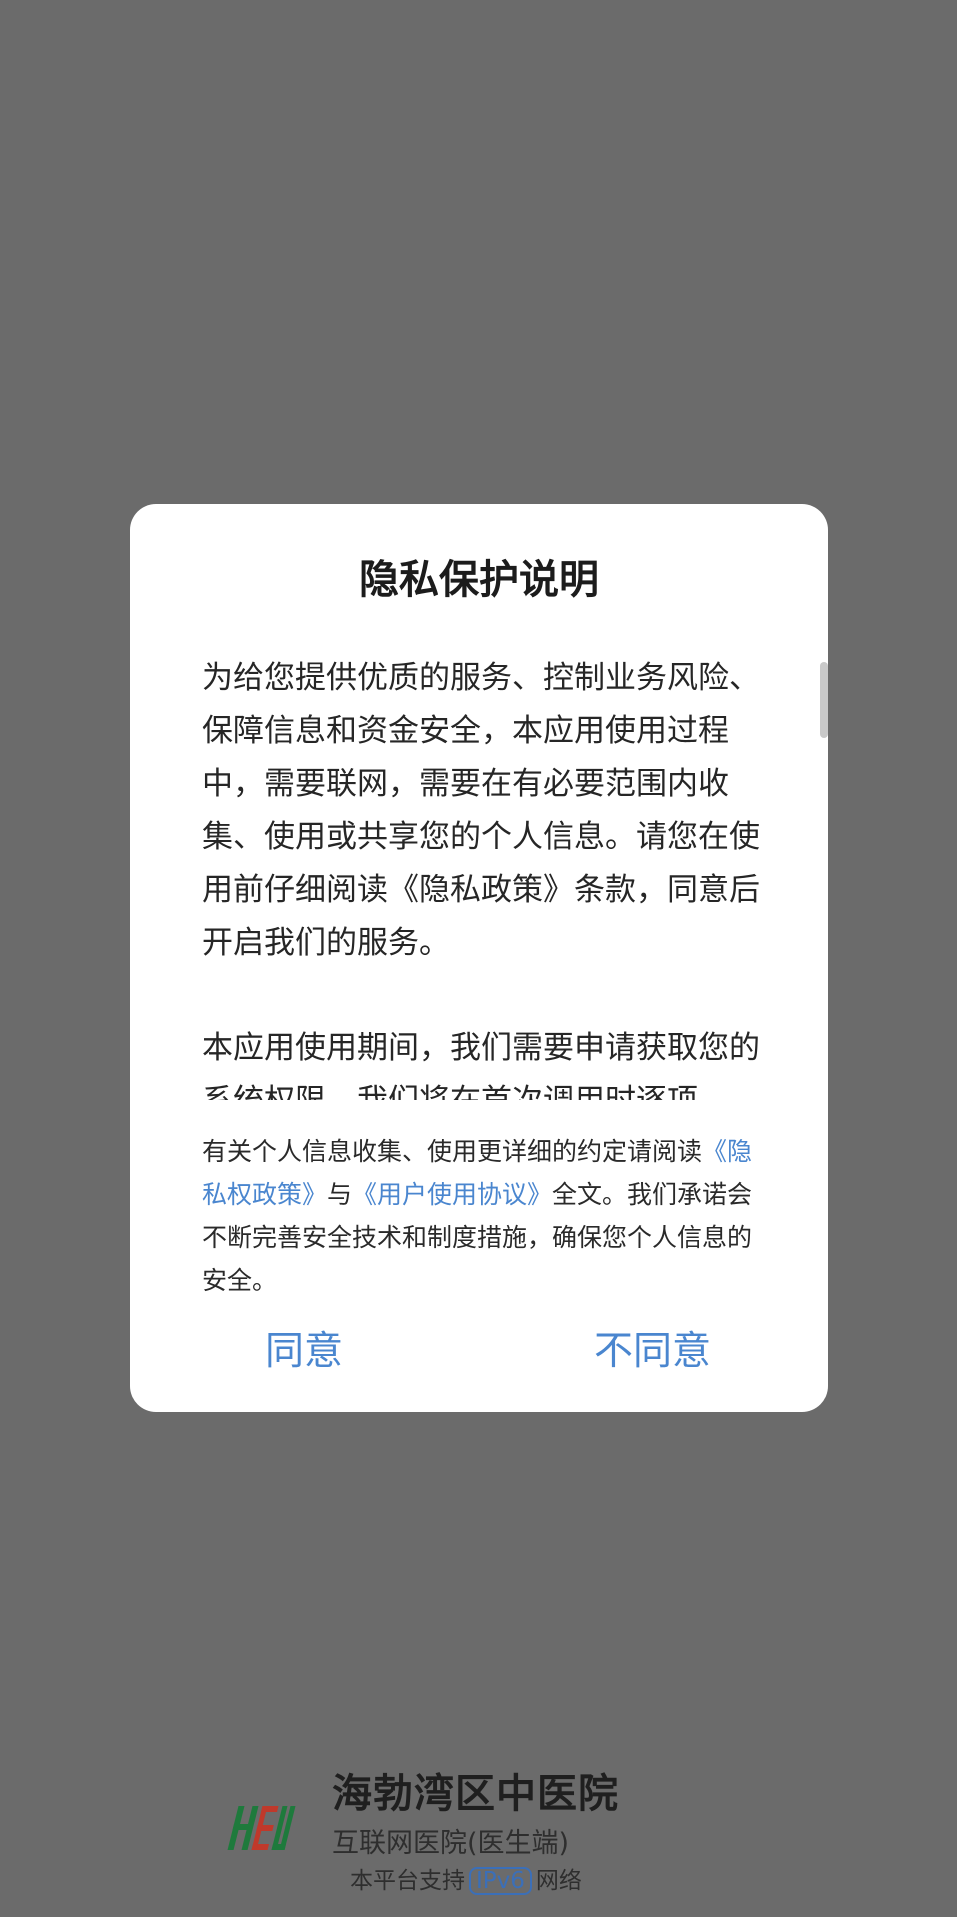  Describe the element at coordinates (500, 1881) in the screenshot. I see `ipv6-badge: IPv6` at that location.